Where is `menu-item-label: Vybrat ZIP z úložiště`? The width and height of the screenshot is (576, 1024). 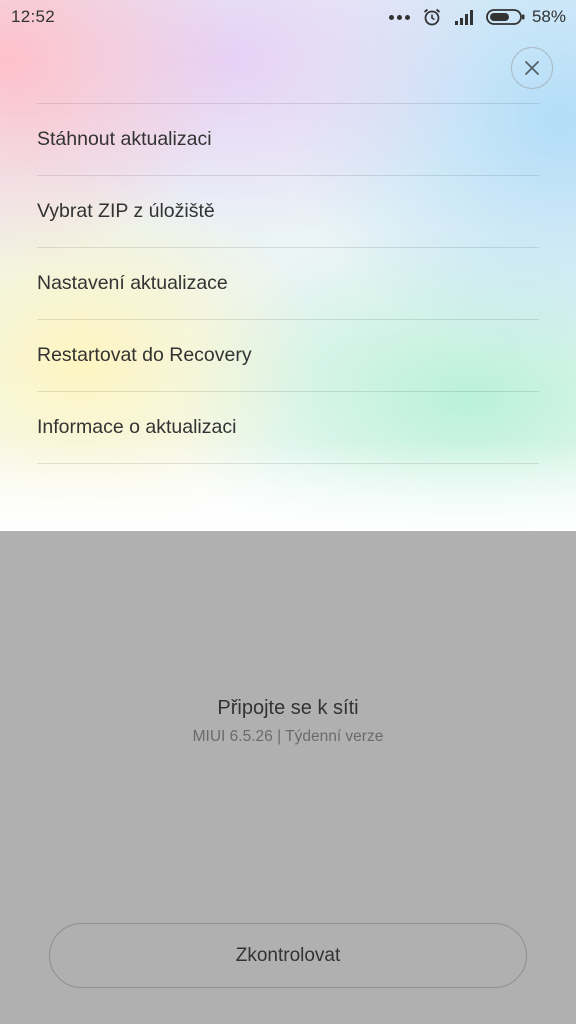
menu-item-label: Vybrat ZIP z úložiště is located at coordinates (126, 211).